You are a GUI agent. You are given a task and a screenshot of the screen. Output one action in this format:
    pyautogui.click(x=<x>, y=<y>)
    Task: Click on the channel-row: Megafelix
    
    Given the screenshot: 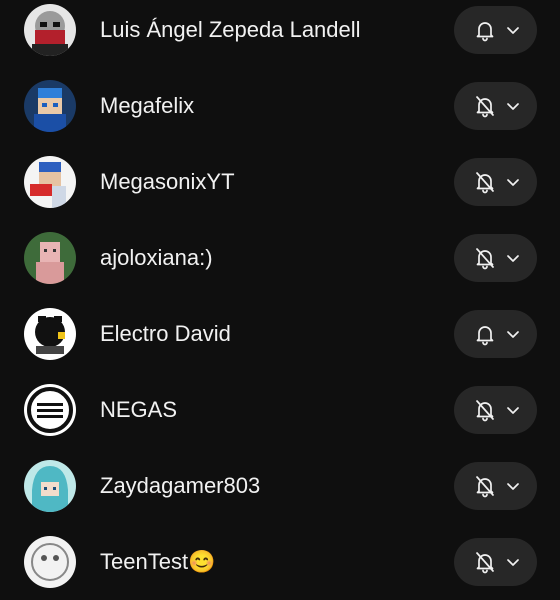 What is the action you would take?
    pyautogui.click(x=280, y=106)
    